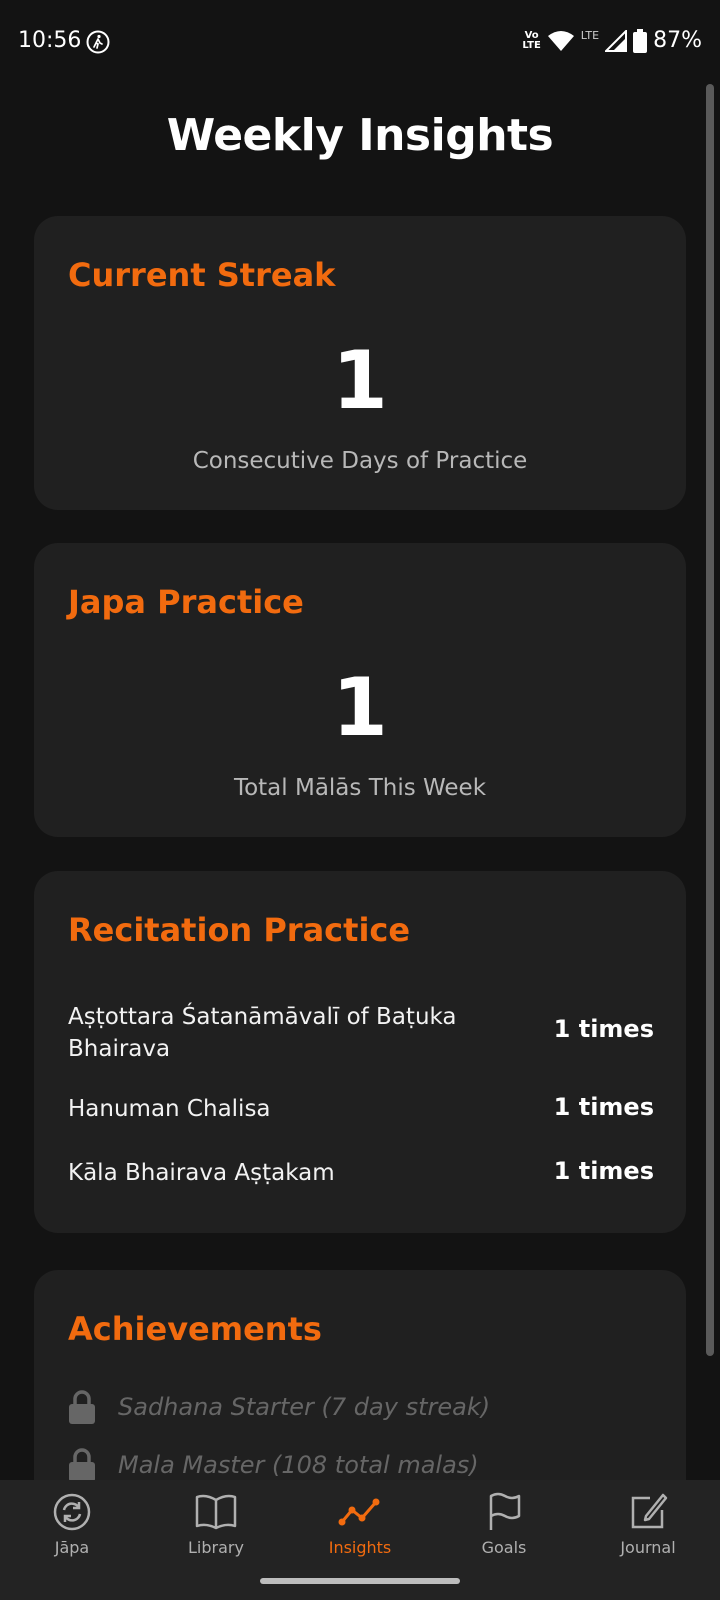 Image resolution: width=720 pixels, height=1600 pixels. Describe the element at coordinates (360, 135) in the screenshot. I see `page-title: Weekly Insights` at that location.